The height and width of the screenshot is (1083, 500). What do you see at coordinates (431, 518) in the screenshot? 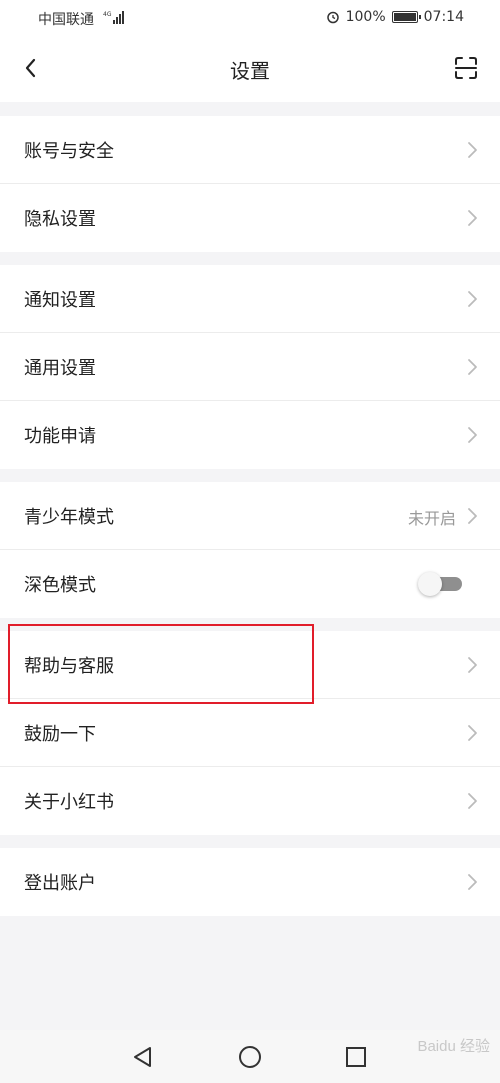
I see `teen-mode-status: 未开启` at bounding box center [431, 518].